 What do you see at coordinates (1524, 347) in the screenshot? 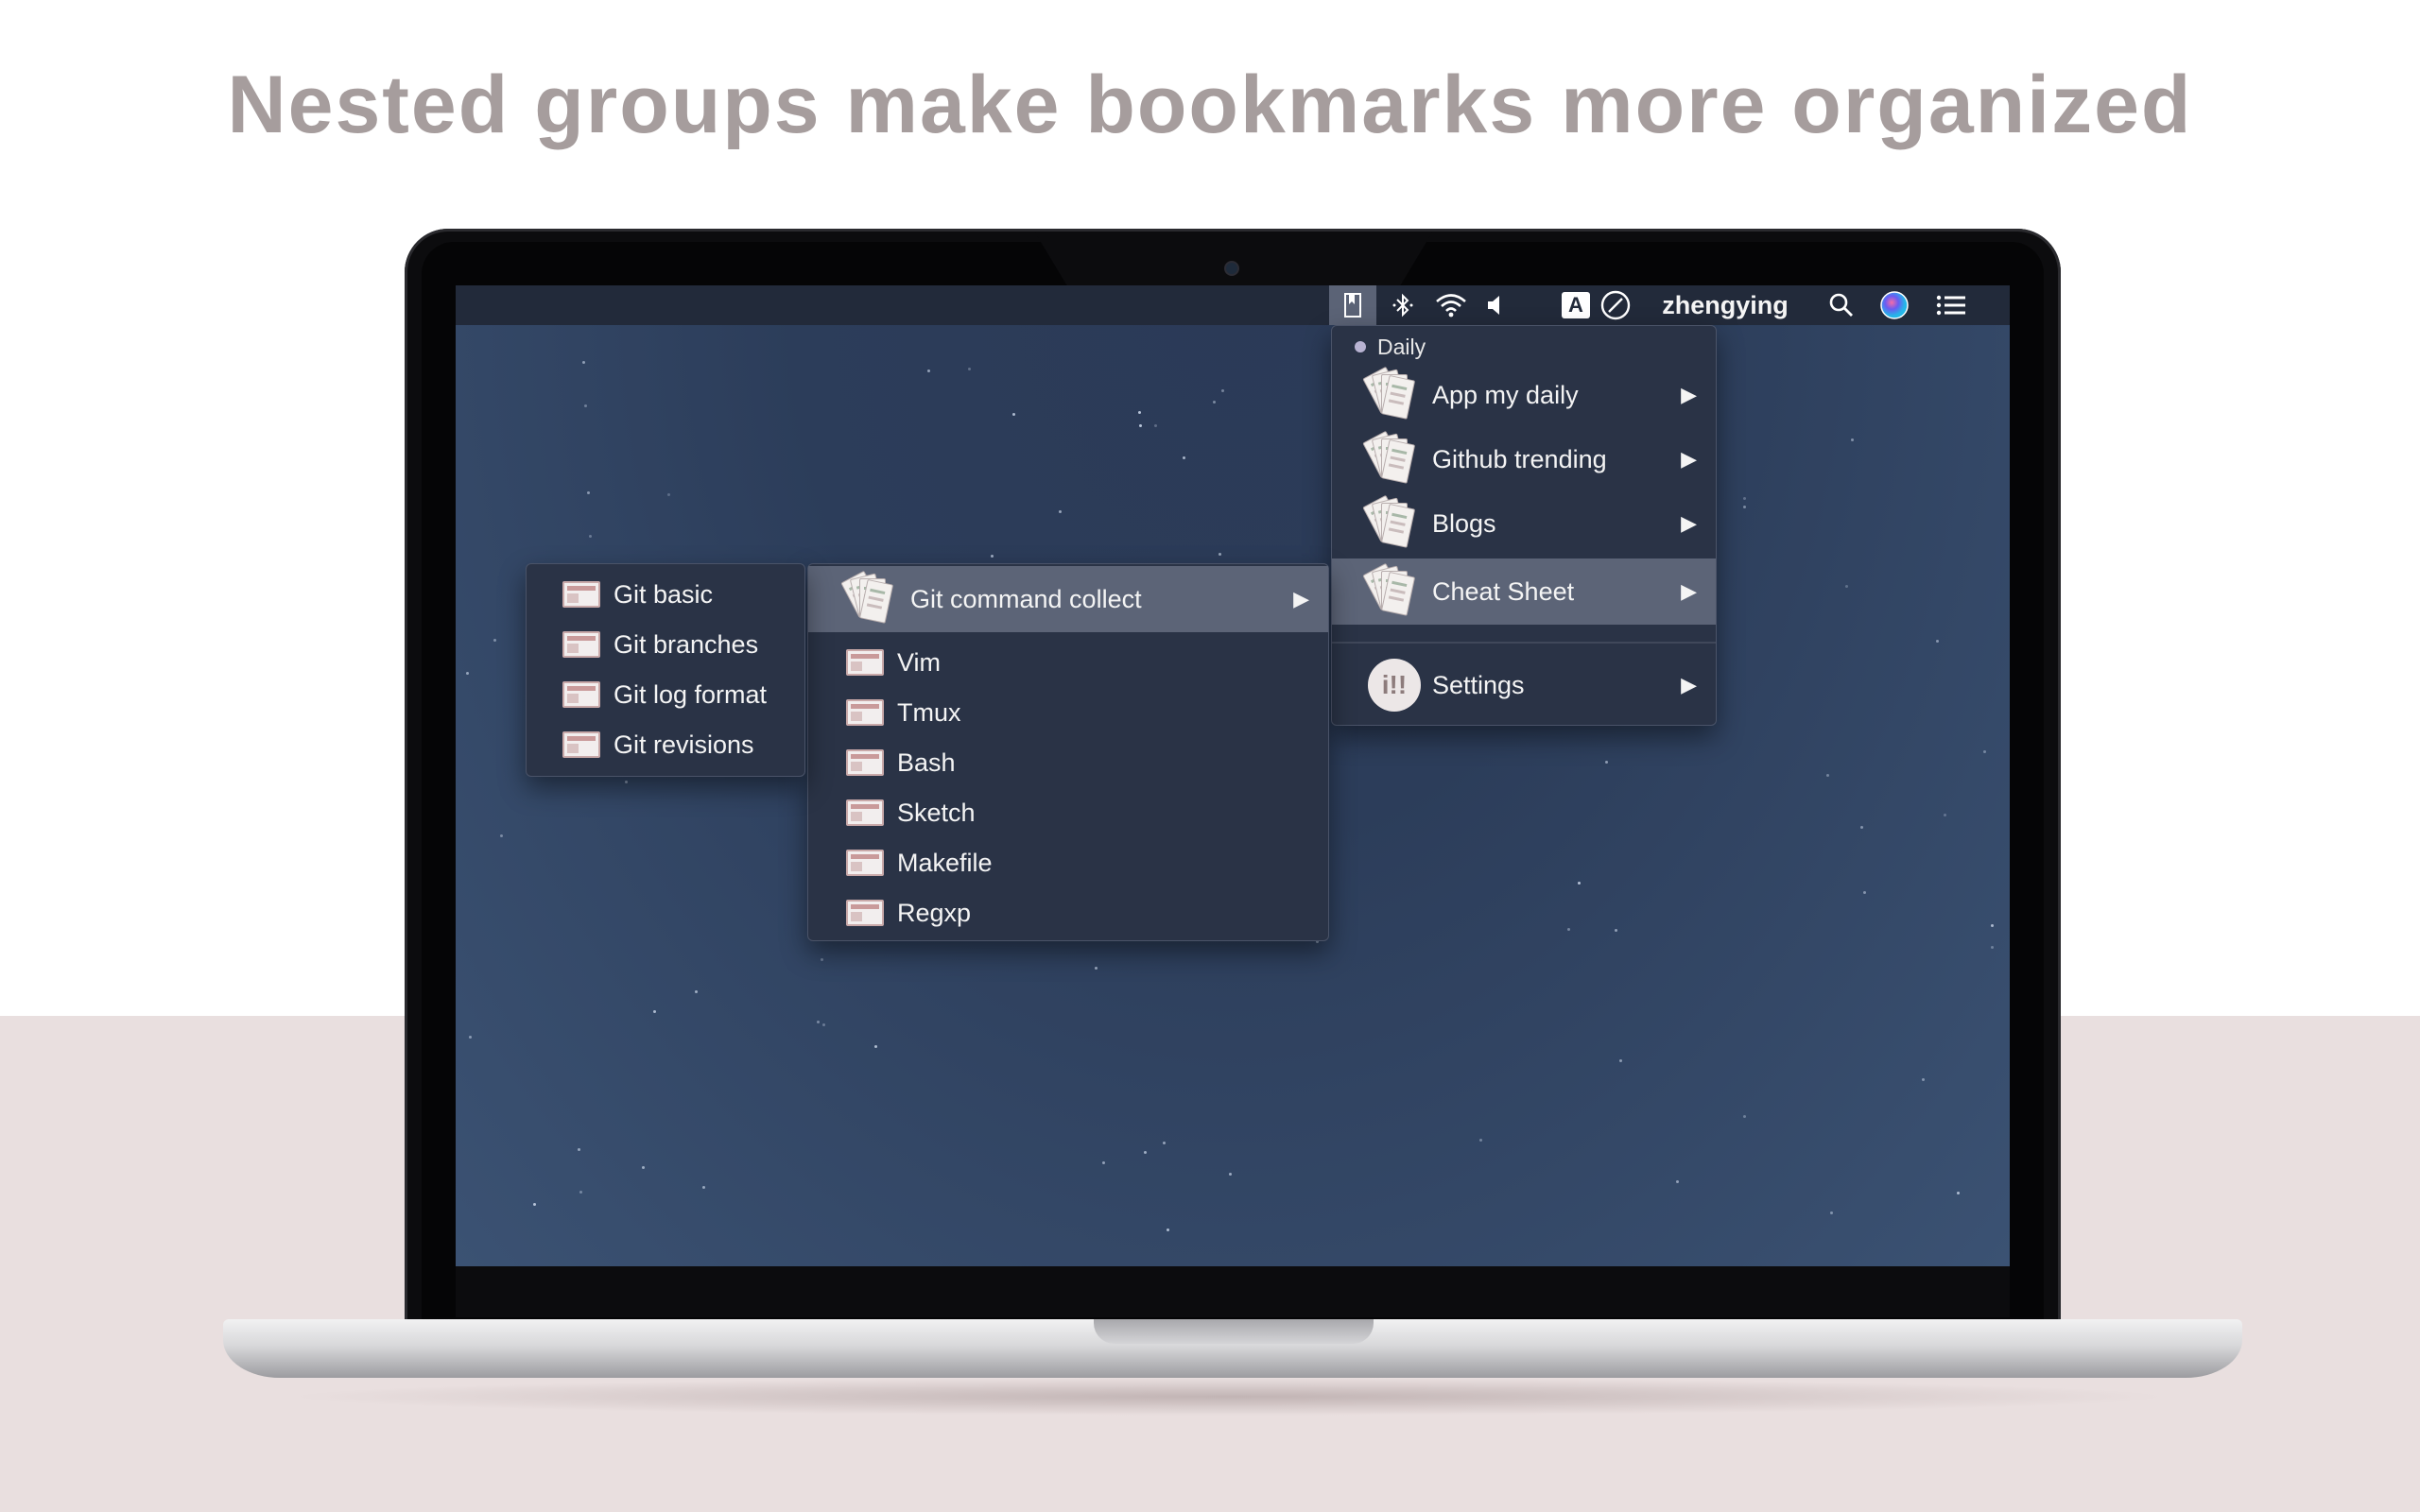
I see `section-header-daily: Daily` at bounding box center [1524, 347].